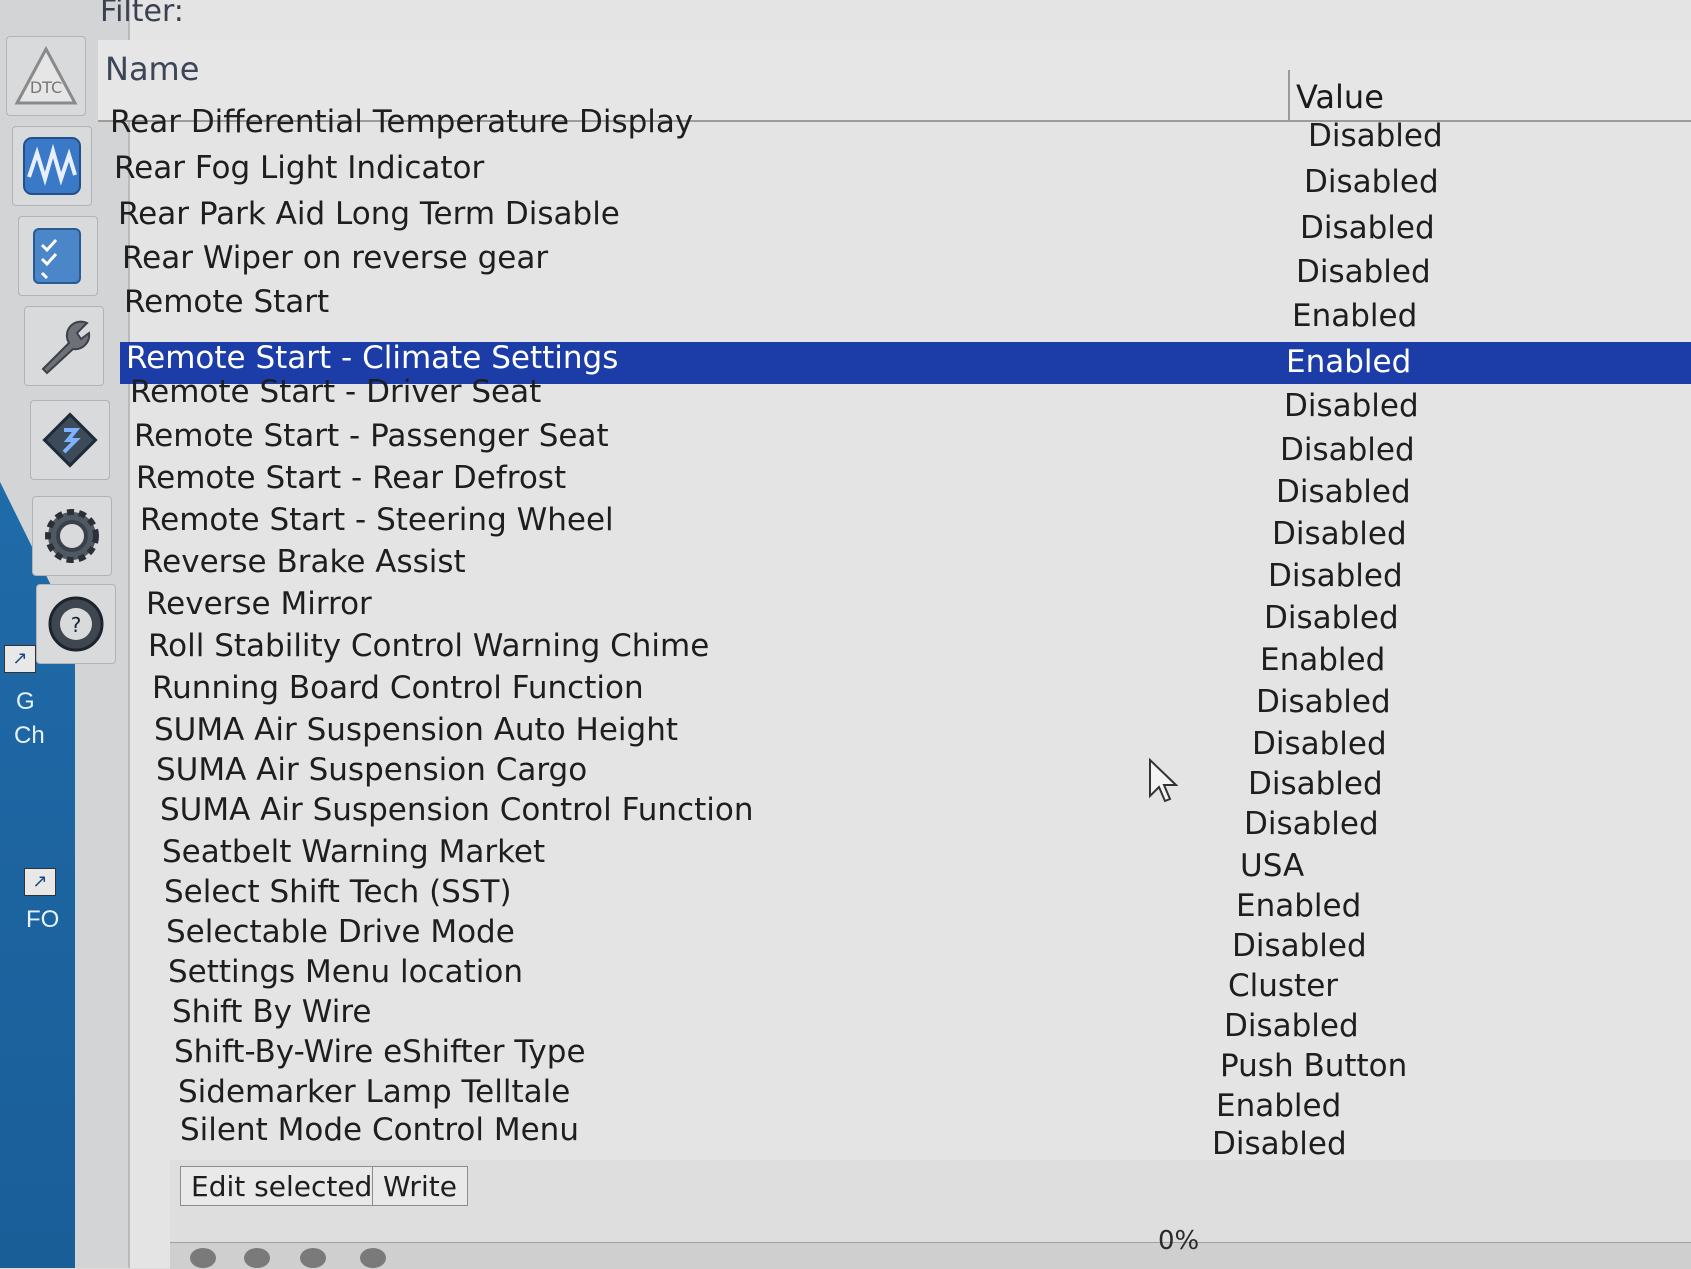  What do you see at coordinates (845, 939) in the screenshot?
I see `table-row: Selectable Drive Mode Disabled` at bounding box center [845, 939].